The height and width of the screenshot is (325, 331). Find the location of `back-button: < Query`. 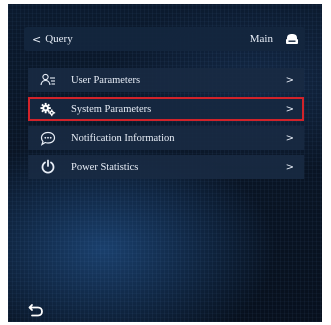

back-button: < Query is located at coordinates (52, 39).